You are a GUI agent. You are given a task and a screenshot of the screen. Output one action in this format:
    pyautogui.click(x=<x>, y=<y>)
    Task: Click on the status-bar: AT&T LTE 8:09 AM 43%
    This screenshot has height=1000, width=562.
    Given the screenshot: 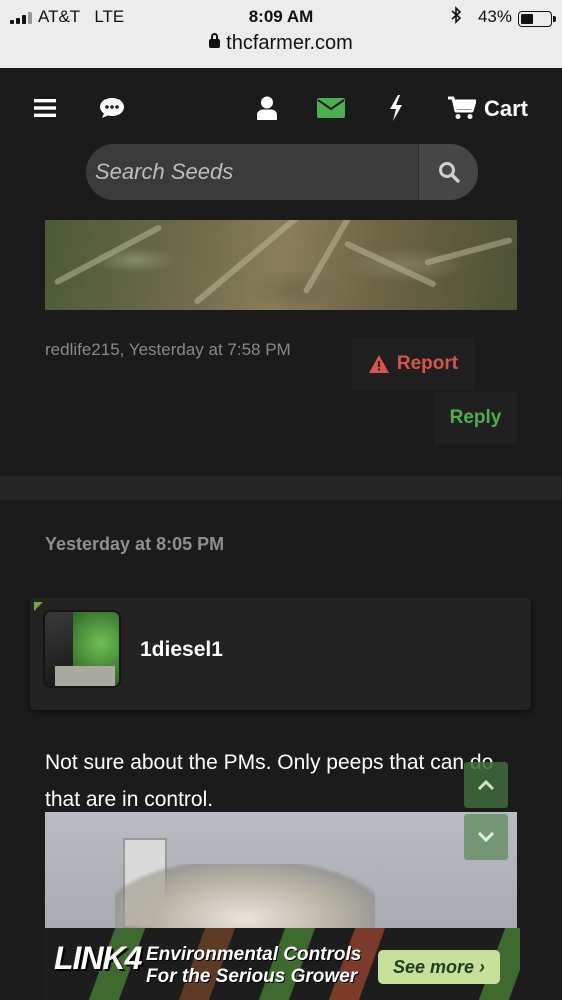 What is the action you would take?
    pyautogui.click(x=281, y=17)
    